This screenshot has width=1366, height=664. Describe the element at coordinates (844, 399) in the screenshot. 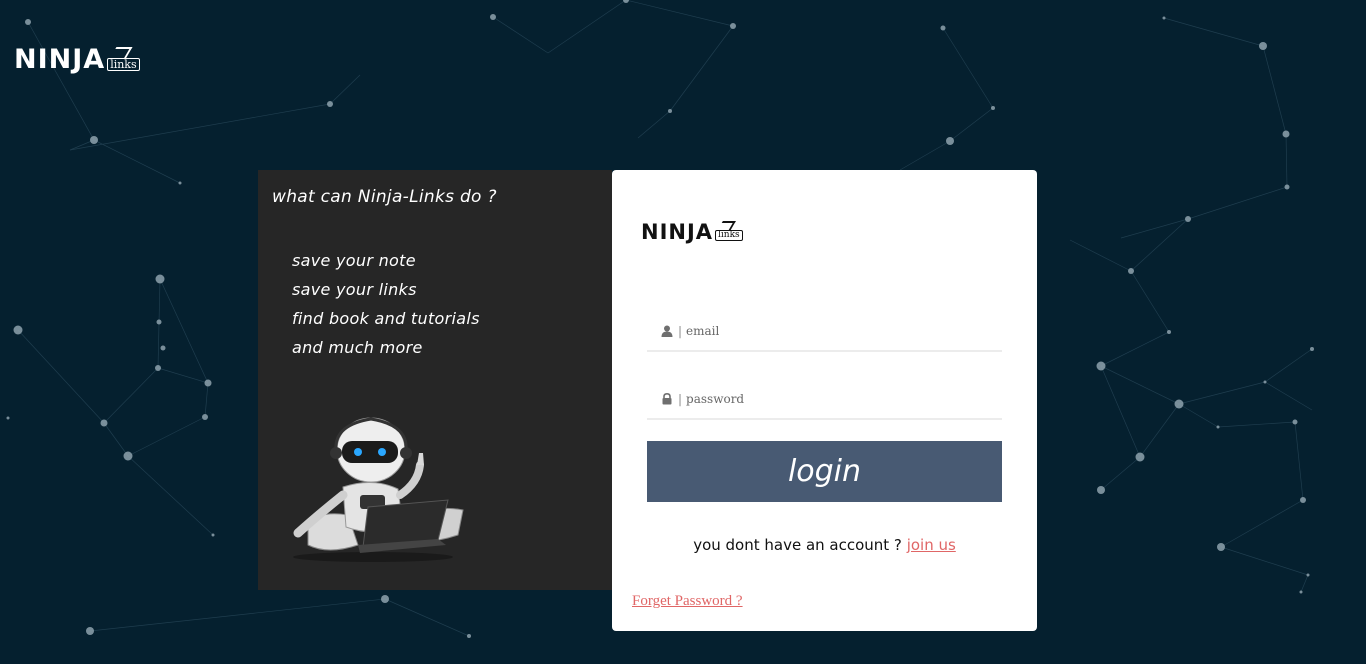

I see `password-input` at that location.